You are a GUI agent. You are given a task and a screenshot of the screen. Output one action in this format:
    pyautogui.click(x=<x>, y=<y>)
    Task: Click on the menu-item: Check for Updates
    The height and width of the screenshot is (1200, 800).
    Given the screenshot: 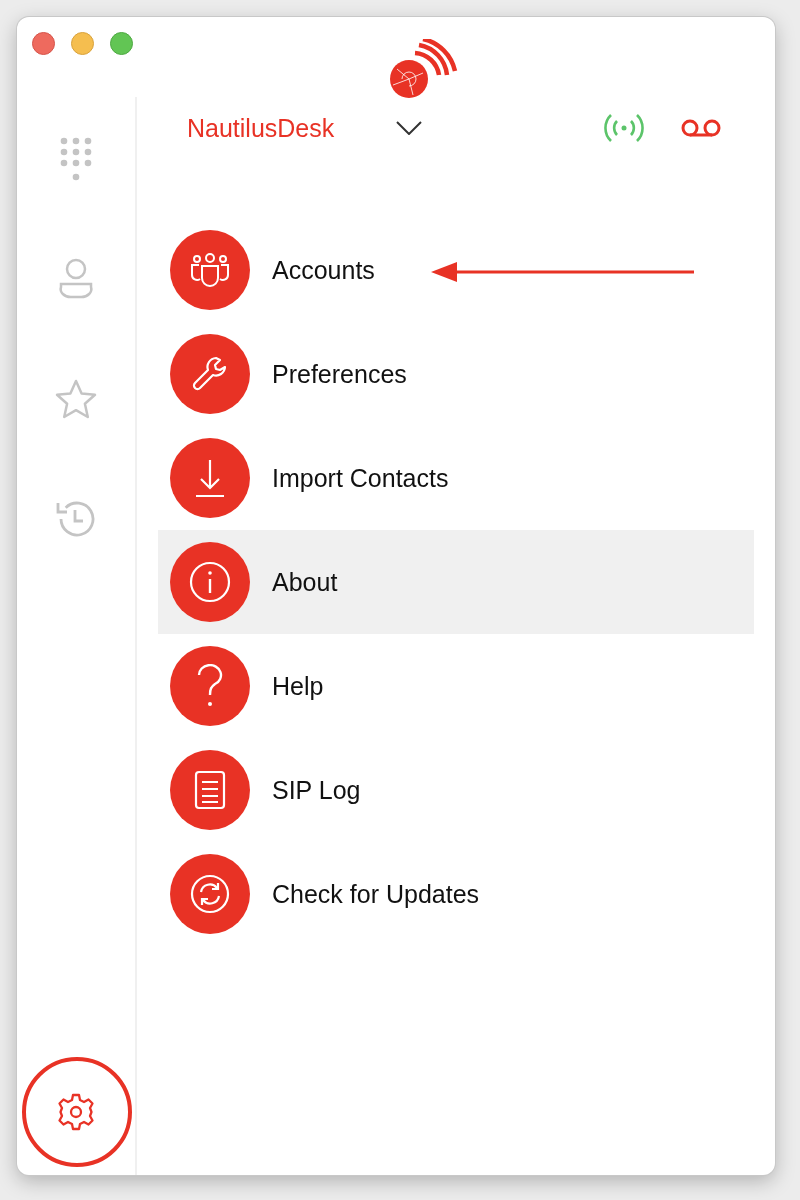 What is the action you would take?
    pyautogui.click(x=456, y=894)
    